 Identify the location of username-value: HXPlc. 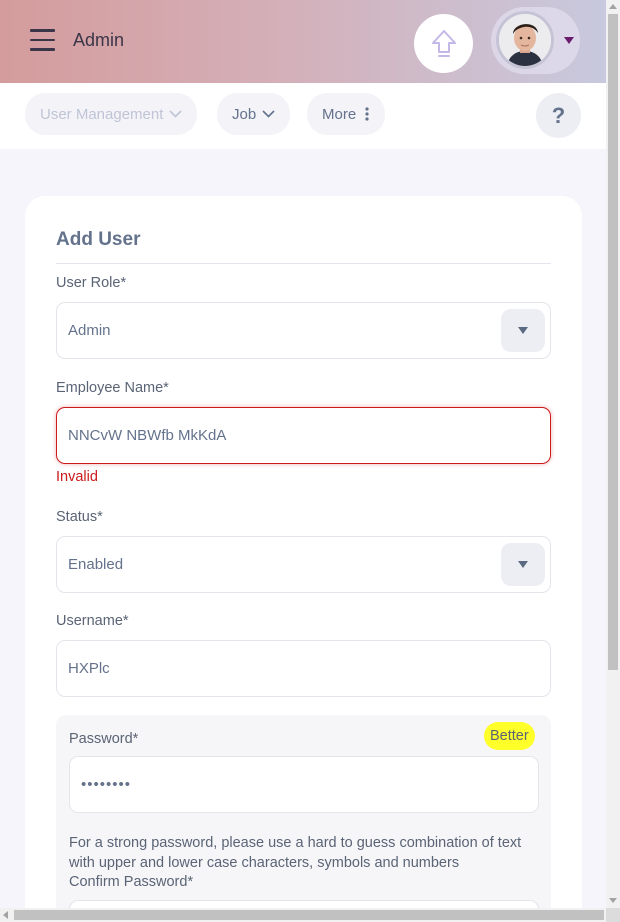
(89, 668).